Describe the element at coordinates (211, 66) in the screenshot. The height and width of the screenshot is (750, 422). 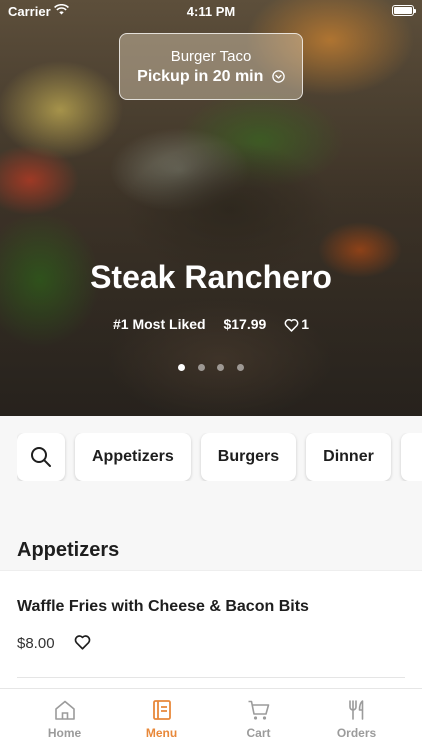
I see `pickup-selector: Burger Taco Pickup in 20 min` at that location.